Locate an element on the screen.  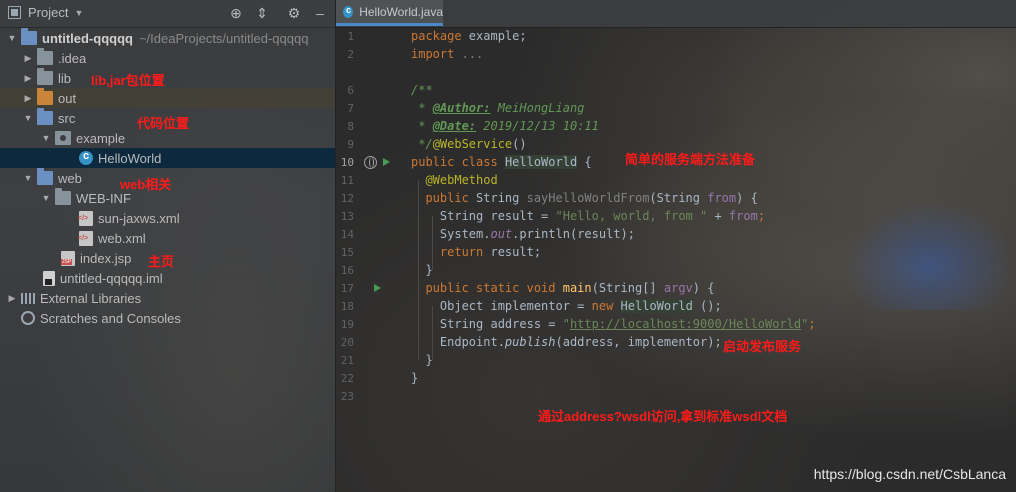
tree-item-helloworld: HelloWorld is located at coordinates (167, 158).